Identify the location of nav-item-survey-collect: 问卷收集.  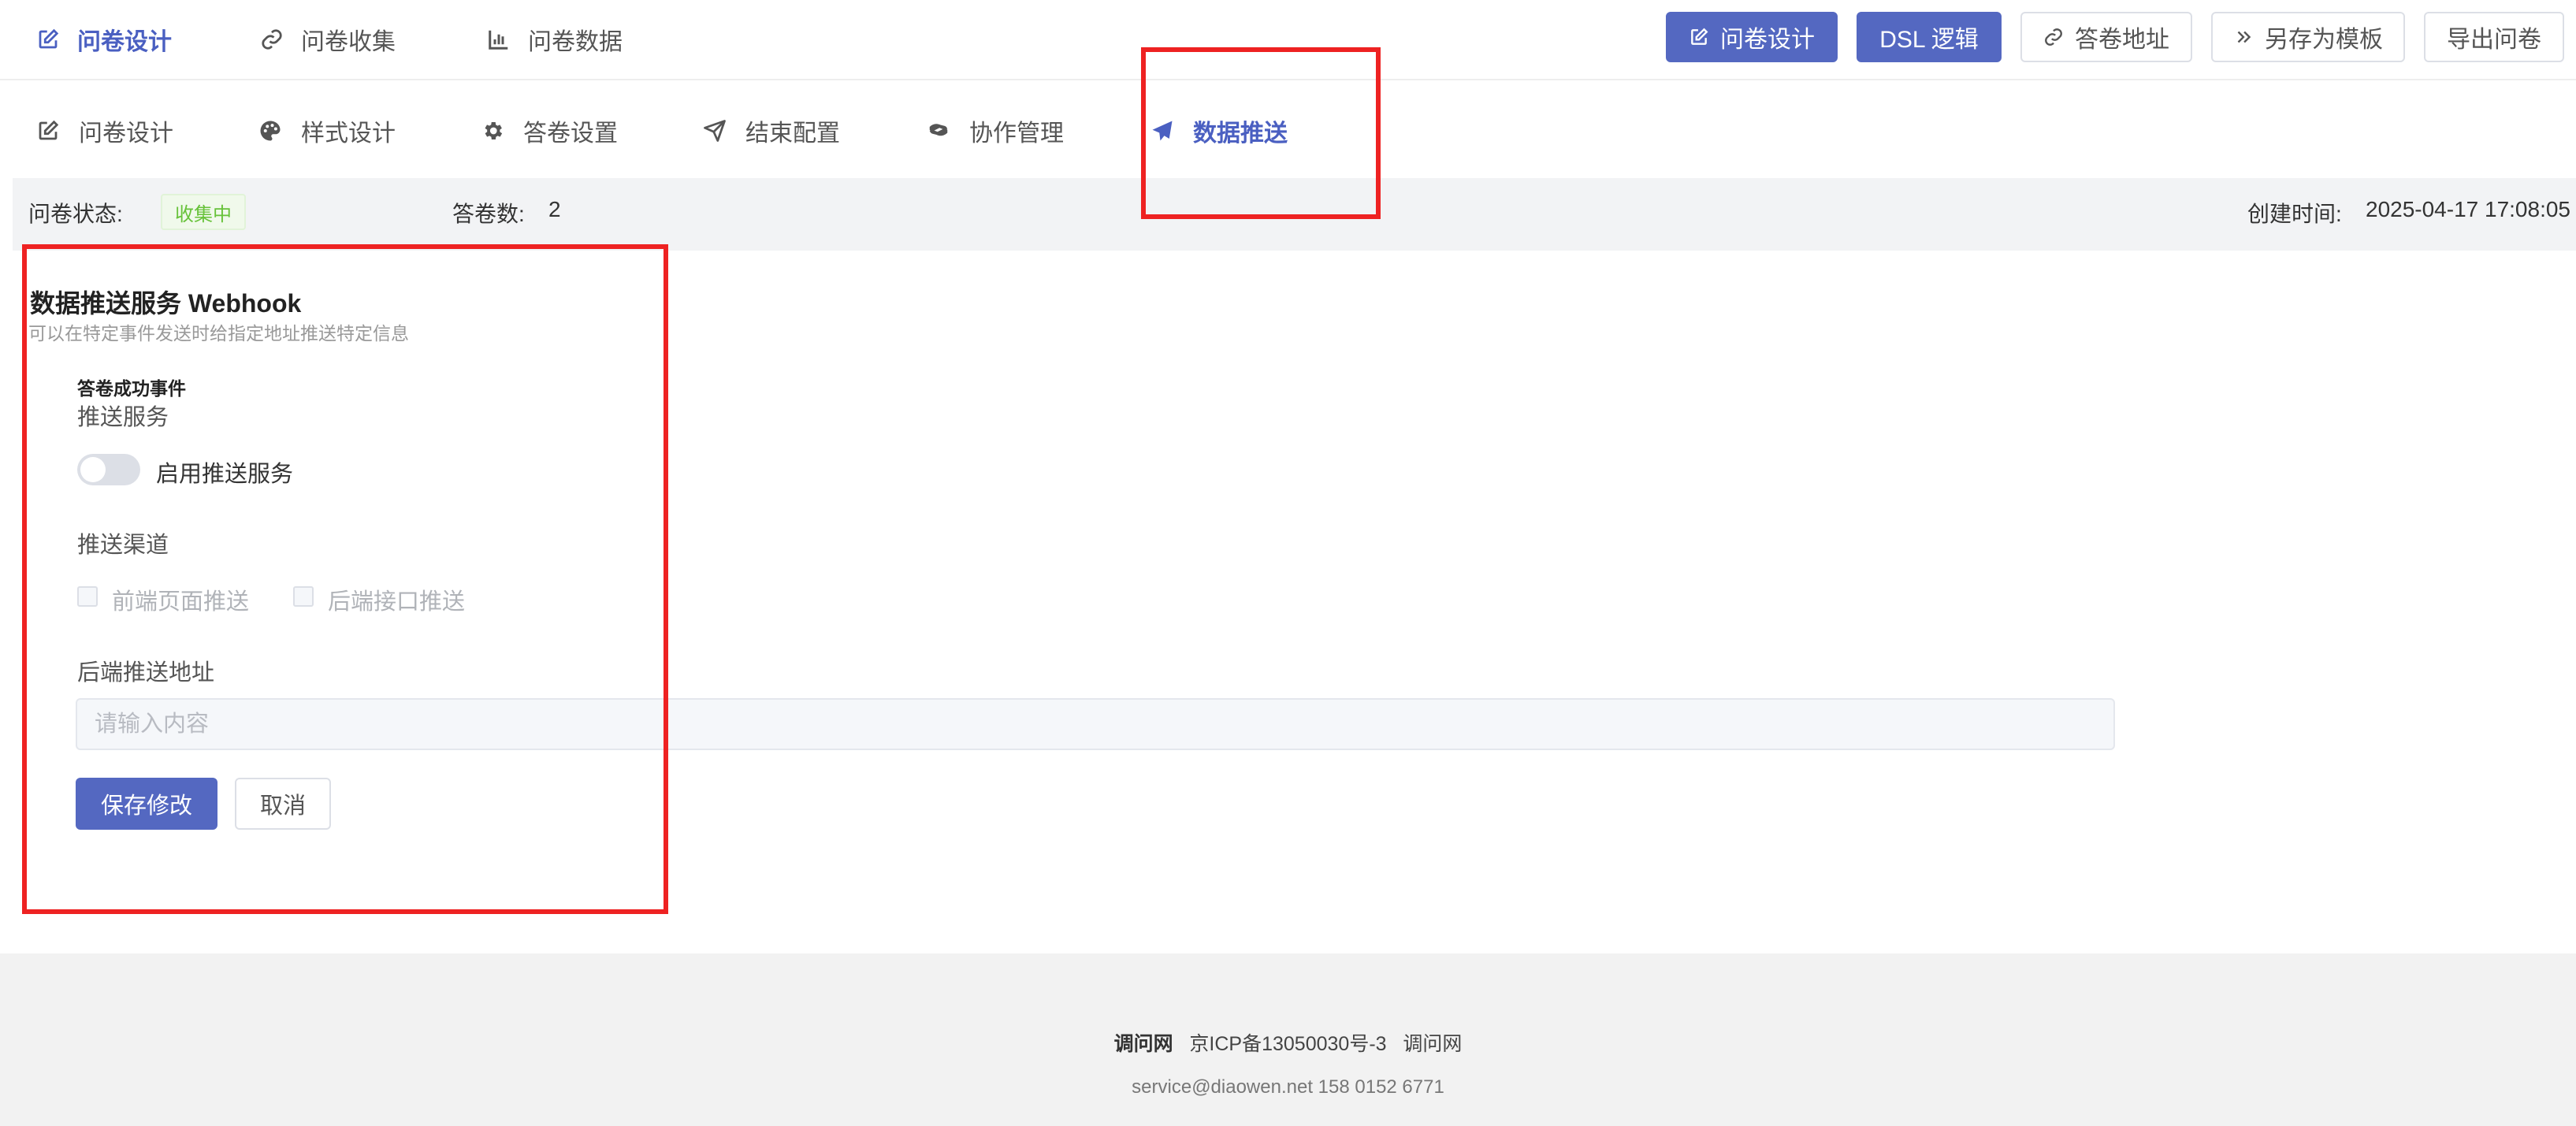
(328, 39).